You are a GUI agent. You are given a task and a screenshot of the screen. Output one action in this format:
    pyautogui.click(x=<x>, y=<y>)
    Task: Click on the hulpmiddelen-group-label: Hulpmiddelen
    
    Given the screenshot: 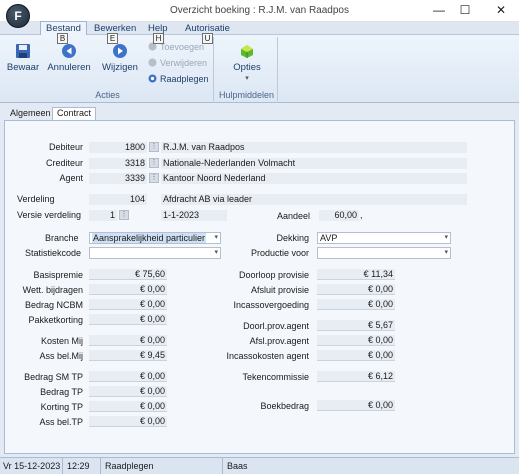 What is the action you would take?
    pyautogui.click(x=246, y=95)
    